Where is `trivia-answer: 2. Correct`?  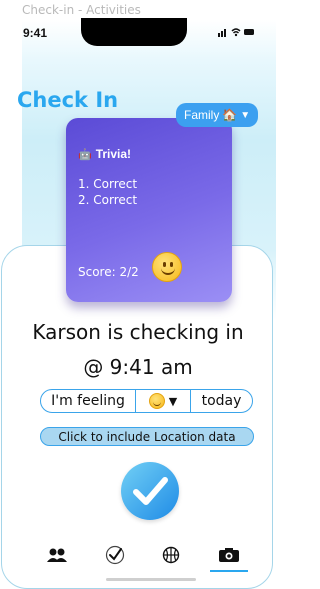 trivia-answer: 2. Correct is located at coordinates (108, 200).